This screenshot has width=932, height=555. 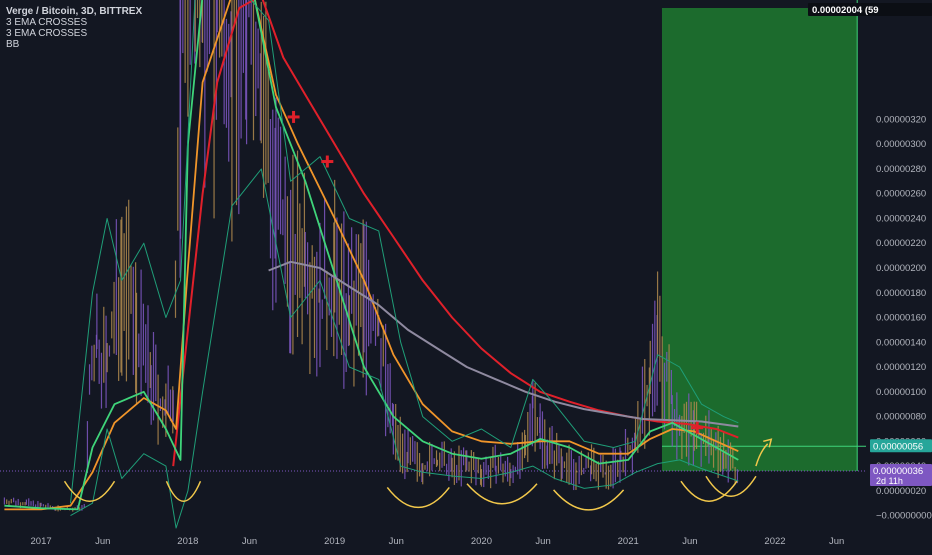 What do you see at coordinates (901, 119) in the screenshot?
I see `y-tick-label: 0.00000320` at bounding box center [901, 119].